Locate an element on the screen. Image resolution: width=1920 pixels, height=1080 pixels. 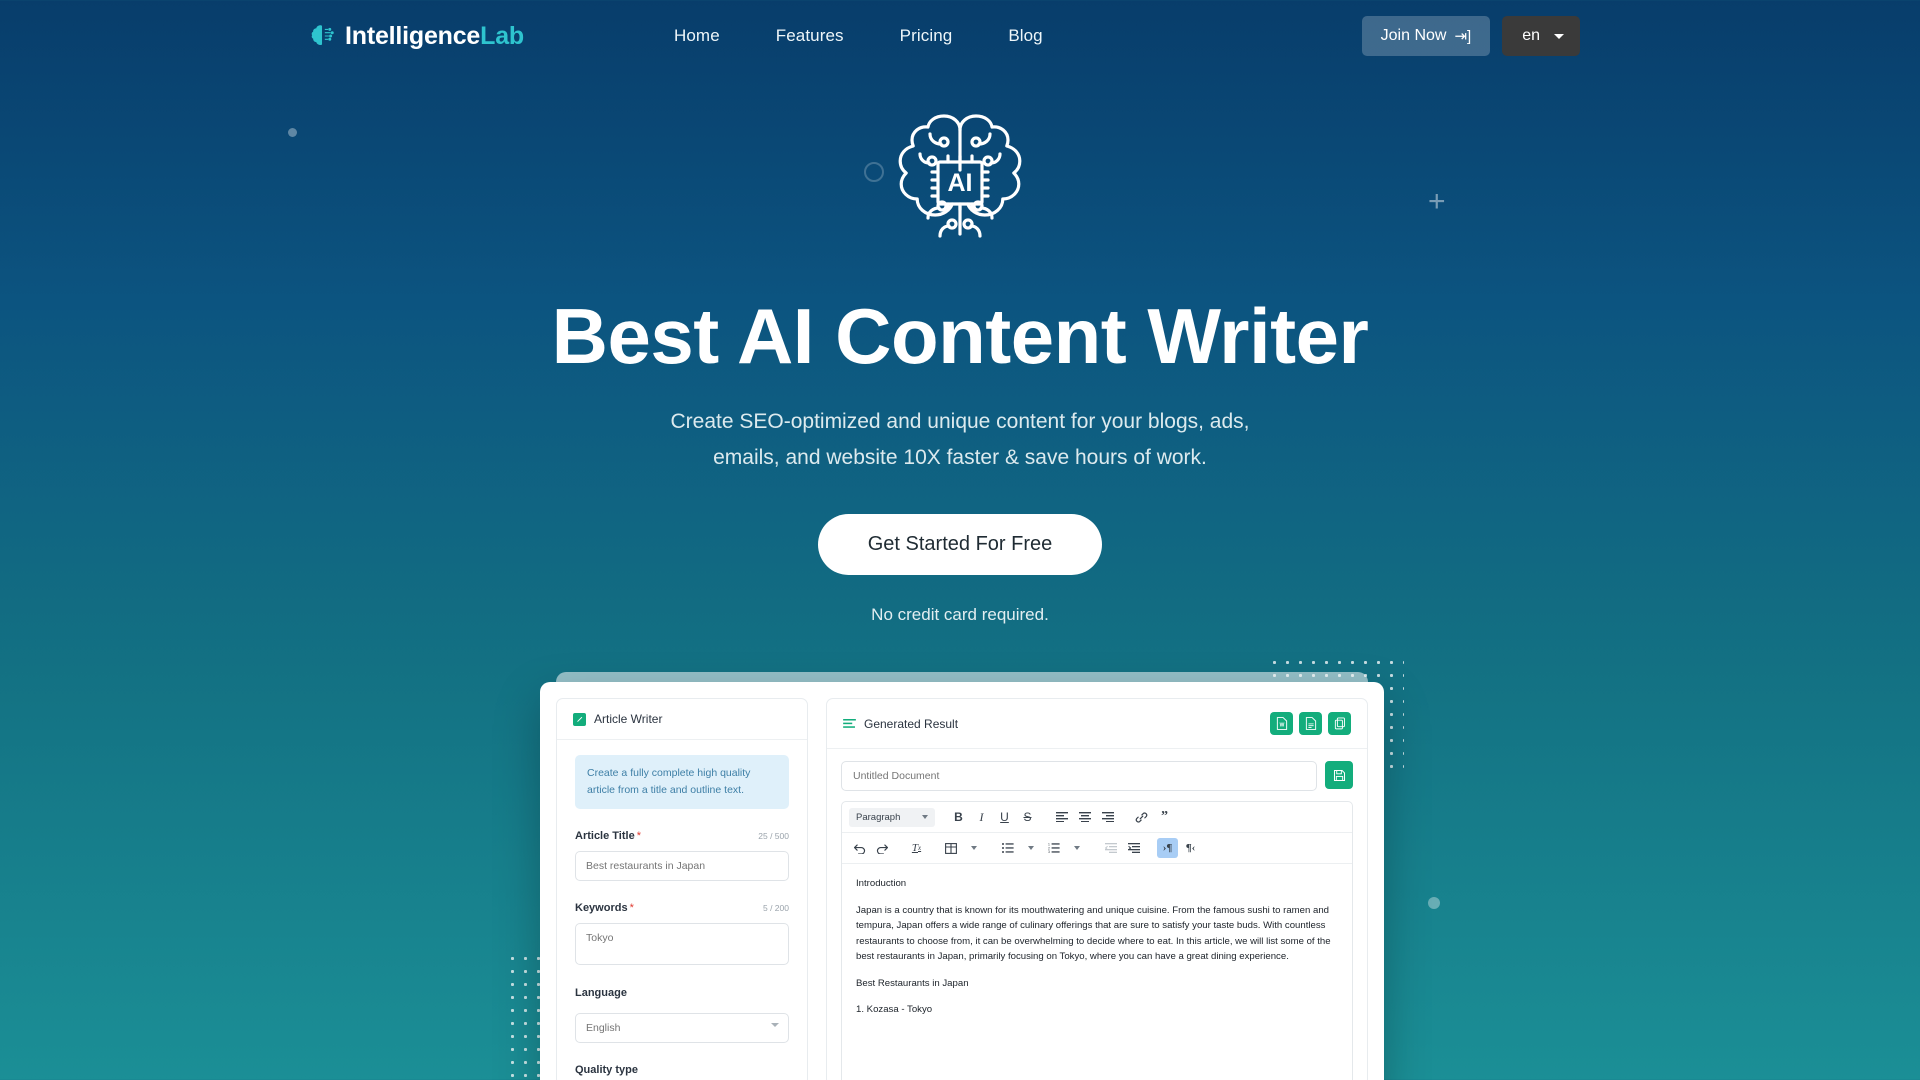
export-doc-button is located at coordinates (1310, 723).